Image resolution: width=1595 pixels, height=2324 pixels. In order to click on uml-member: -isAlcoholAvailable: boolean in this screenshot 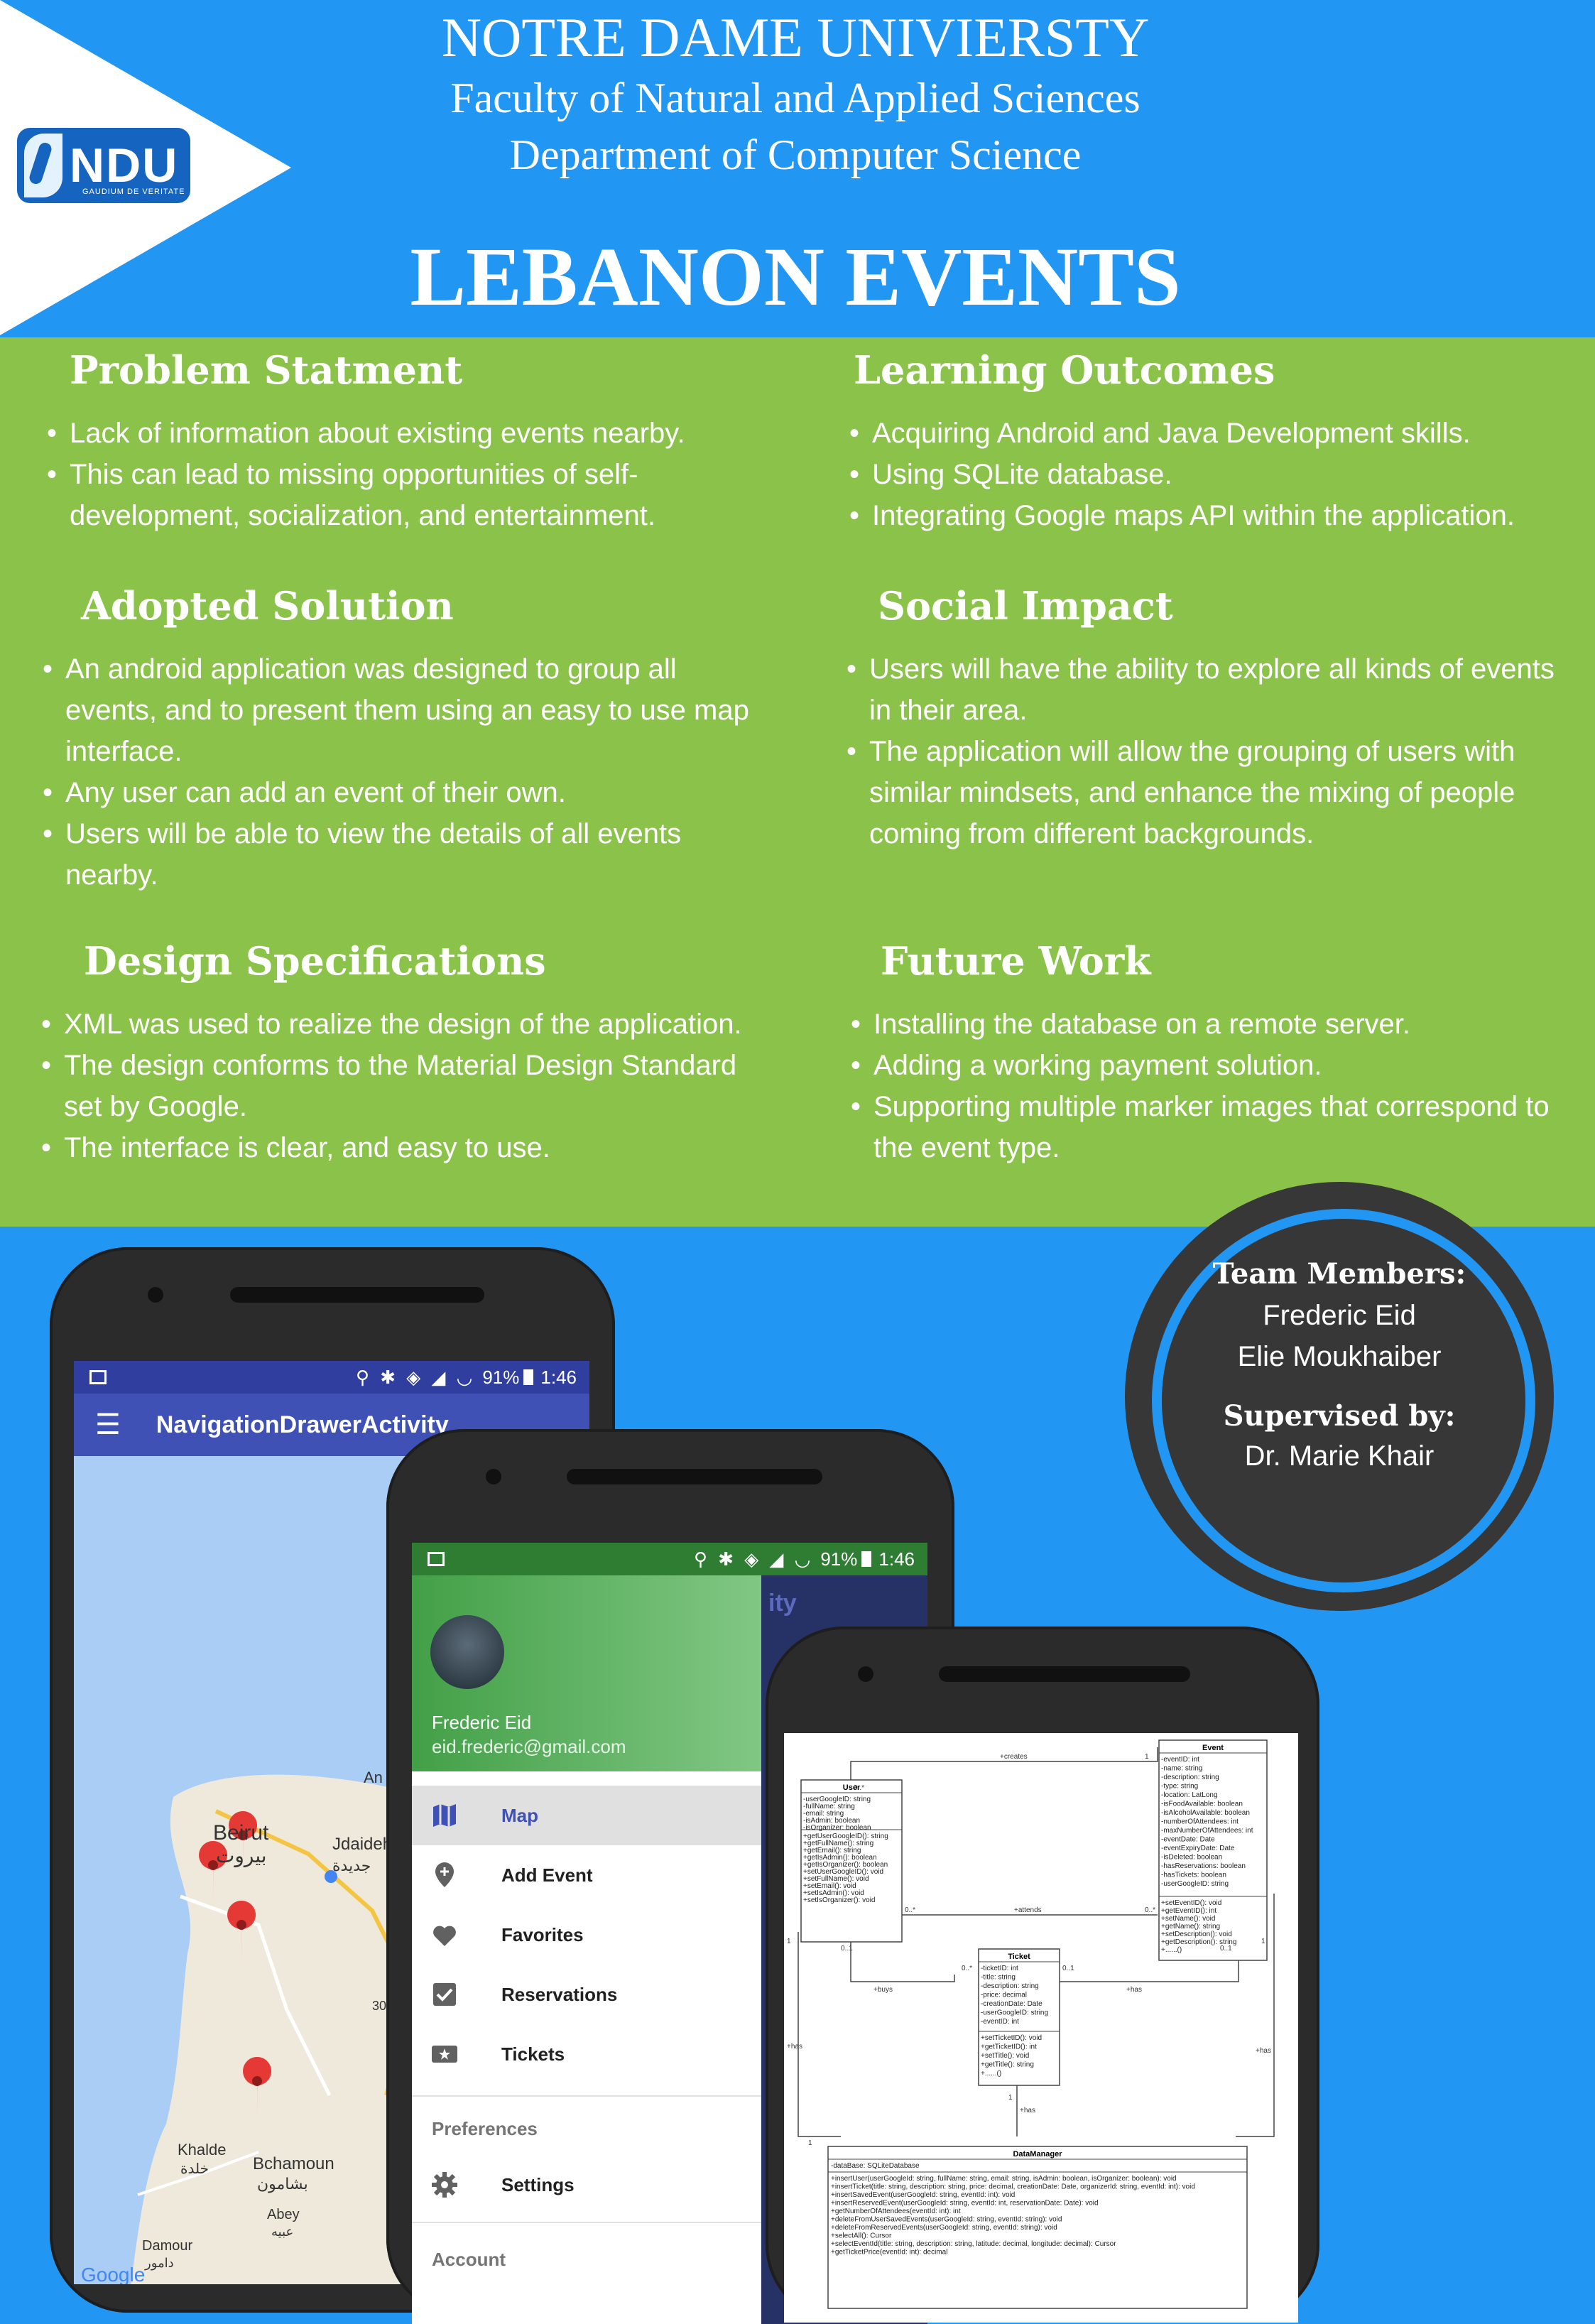, I will do `click(1206, 1813)`.